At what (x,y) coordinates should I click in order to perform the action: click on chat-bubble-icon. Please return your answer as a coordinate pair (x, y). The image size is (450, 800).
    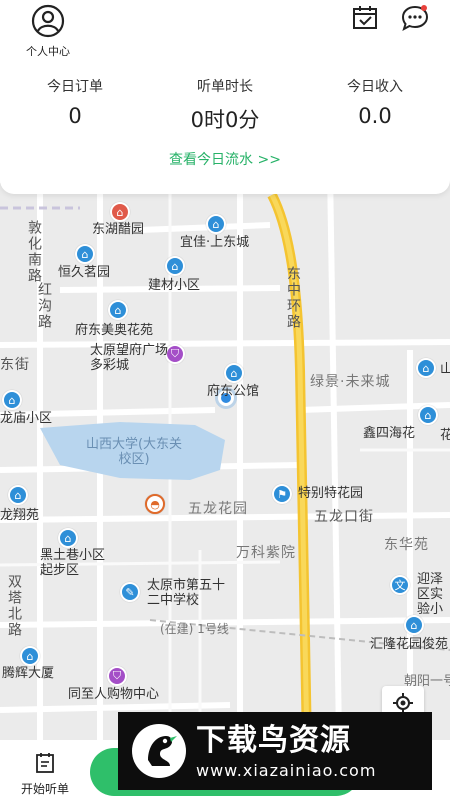
    Looking at the image, I should click on (415, 18).